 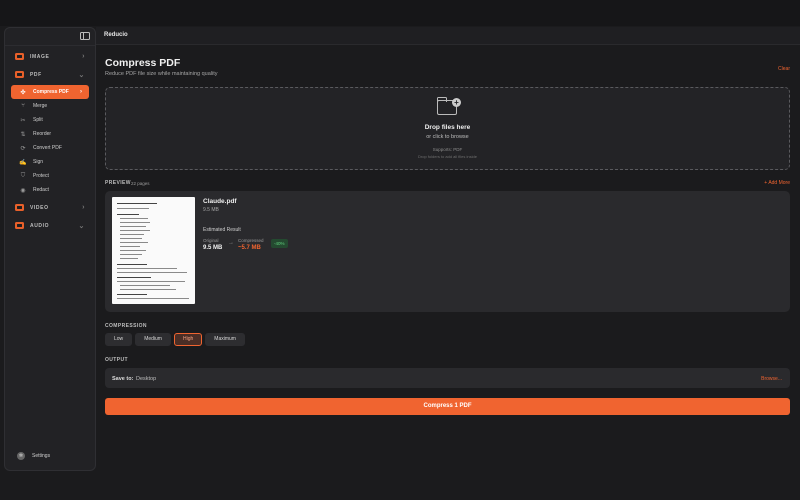 I want to click on dropzone-subtitle: or click to browse, so click(x=447, y=137).